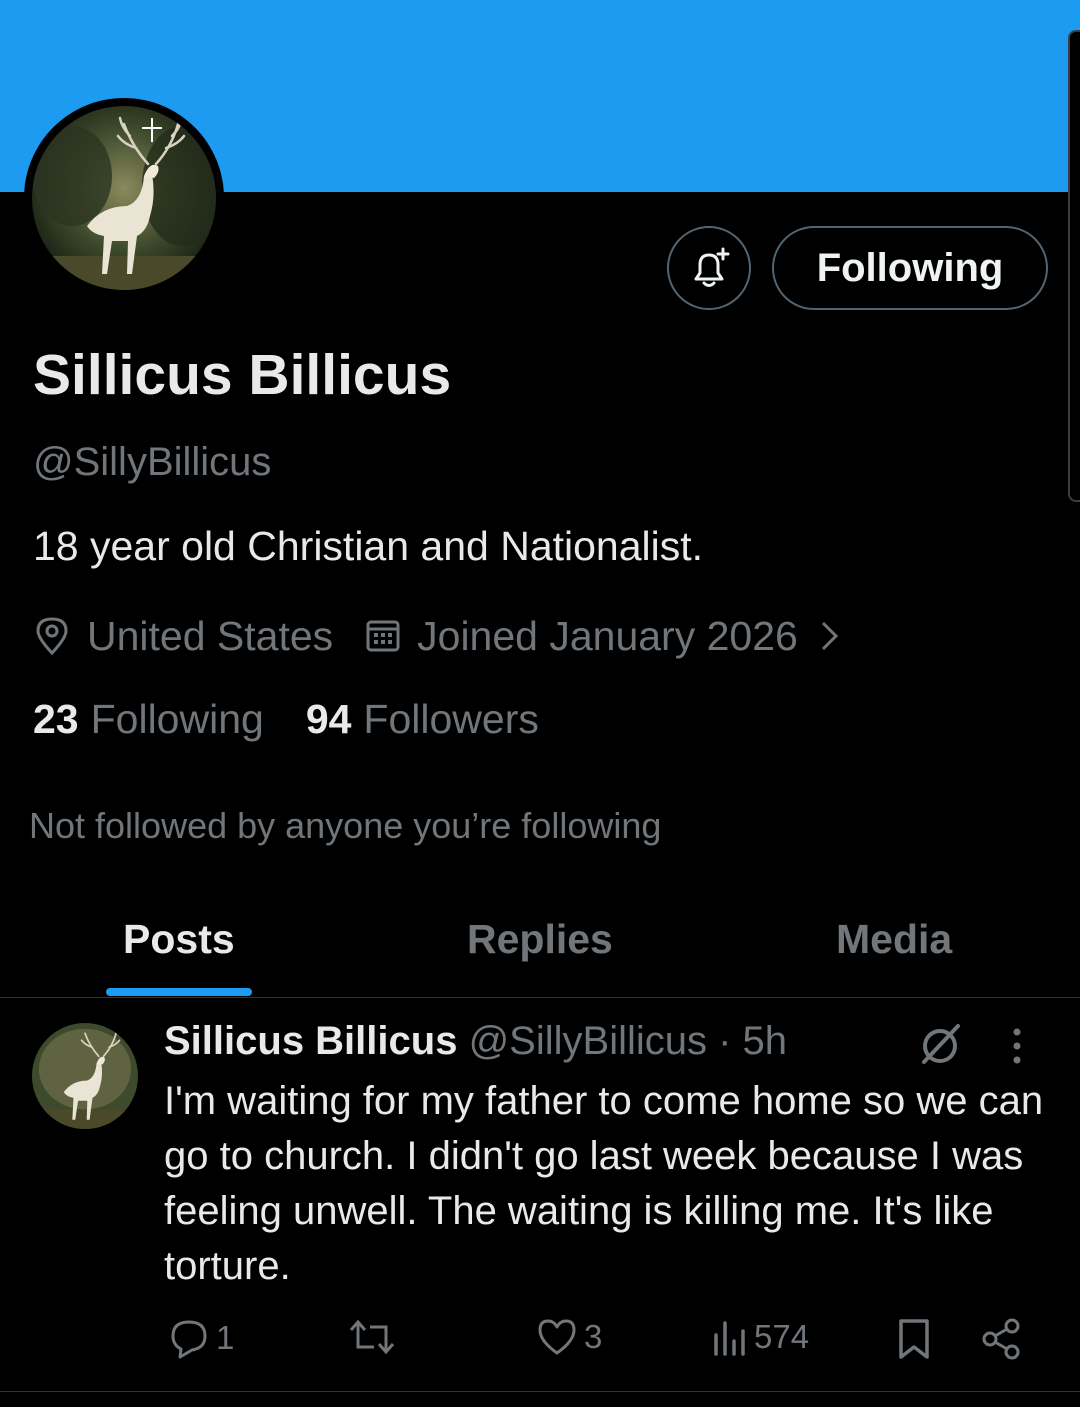  I want to click on profile-handle: @SillyBillicus, so click(152, 462).